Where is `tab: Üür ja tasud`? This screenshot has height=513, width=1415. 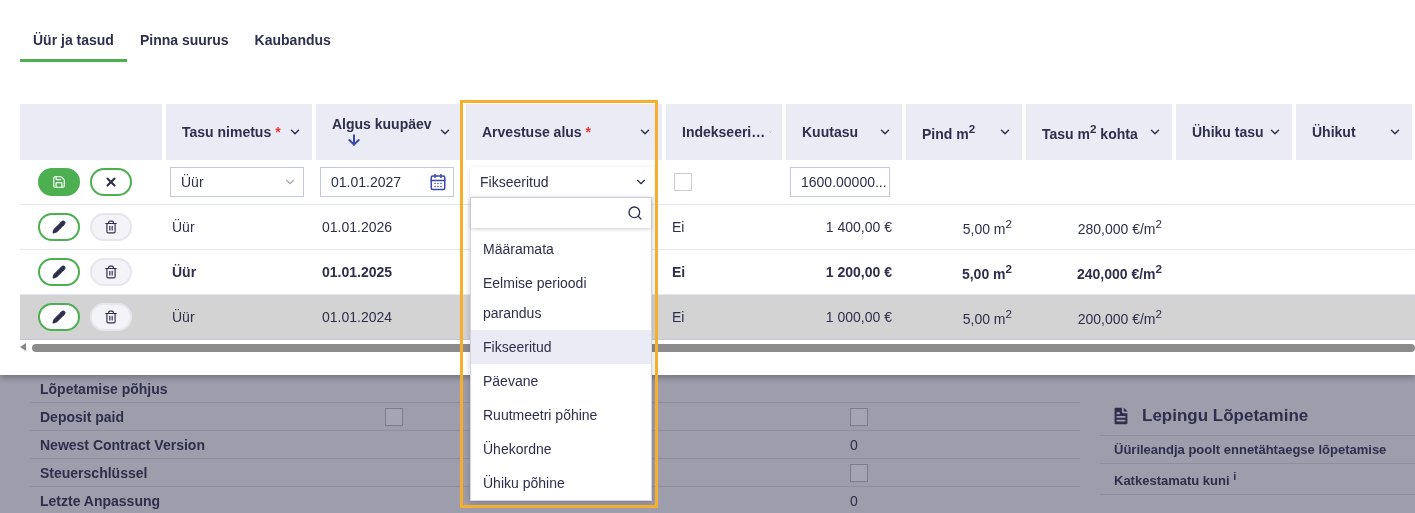 tab: Üür ja tasud is located at coordinates (73, 45).